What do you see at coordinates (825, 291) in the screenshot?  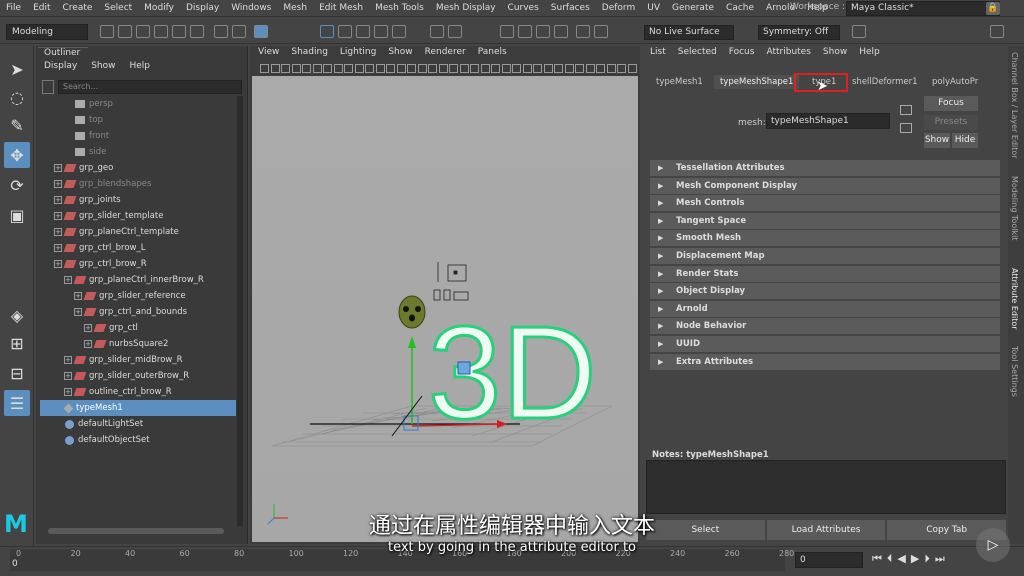 I see `section-object-display: ▶ Object Display` at bounding box center [825, 291].